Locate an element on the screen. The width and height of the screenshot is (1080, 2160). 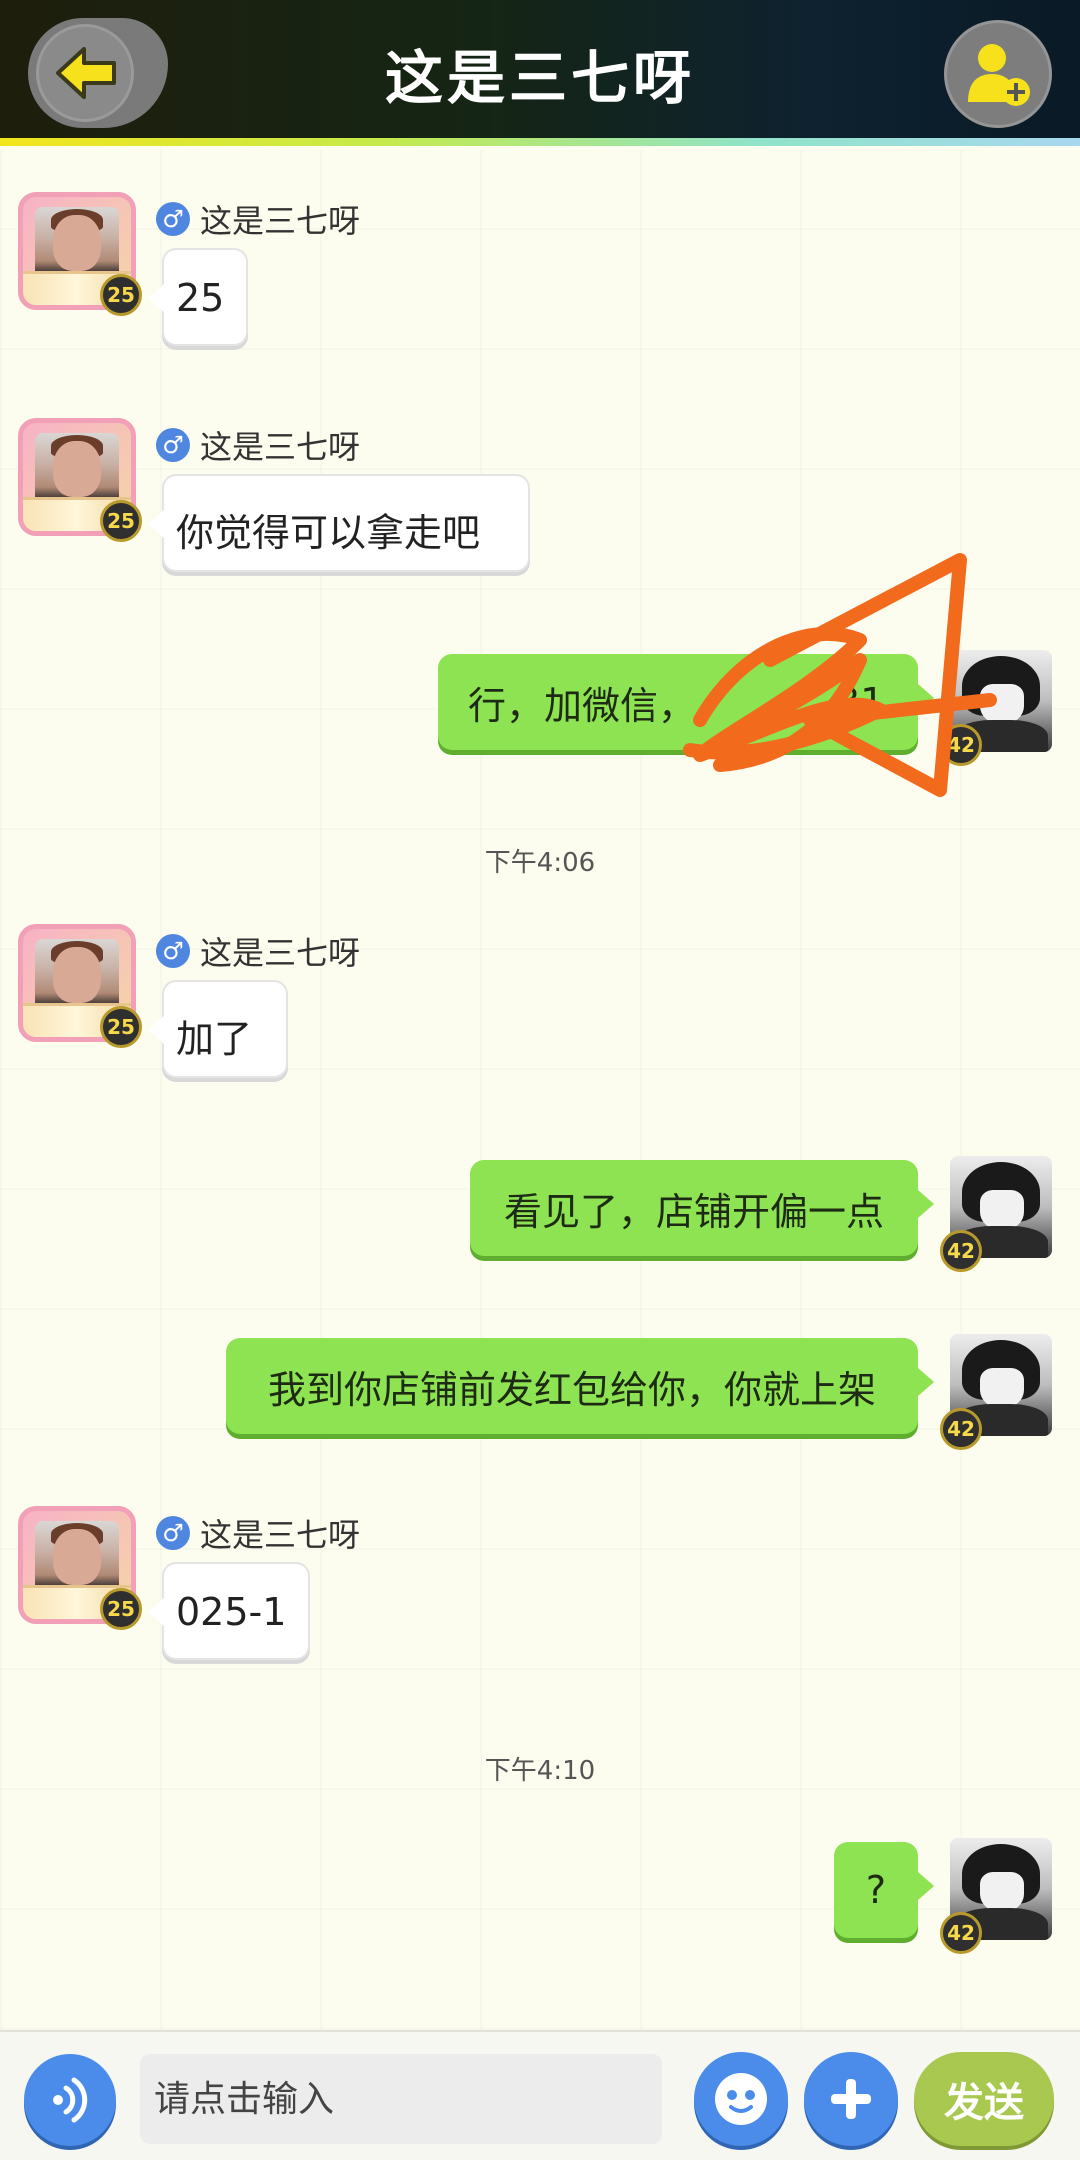
input-bar: 发送 is located at coordinates (540, 2095).